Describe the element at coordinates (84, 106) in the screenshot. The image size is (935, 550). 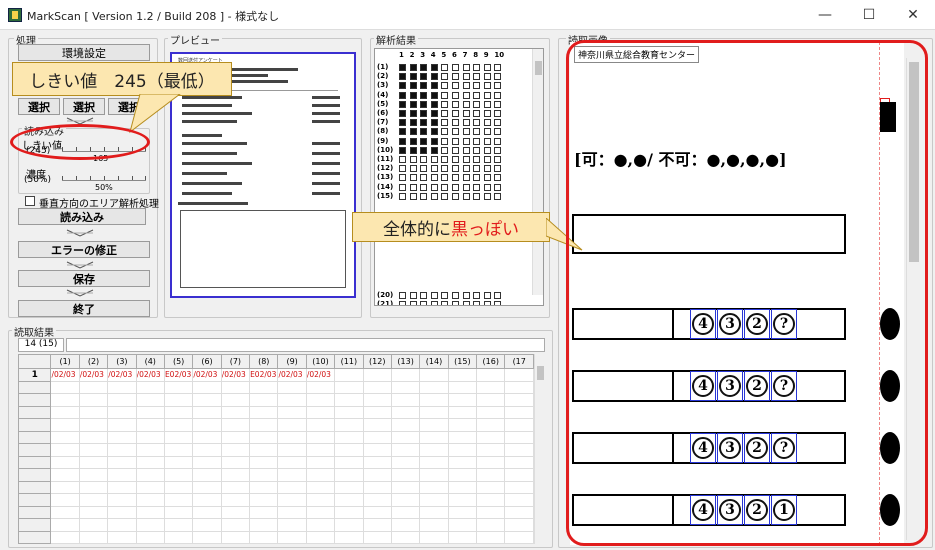
I see `select-button-2: 選択` at that location.